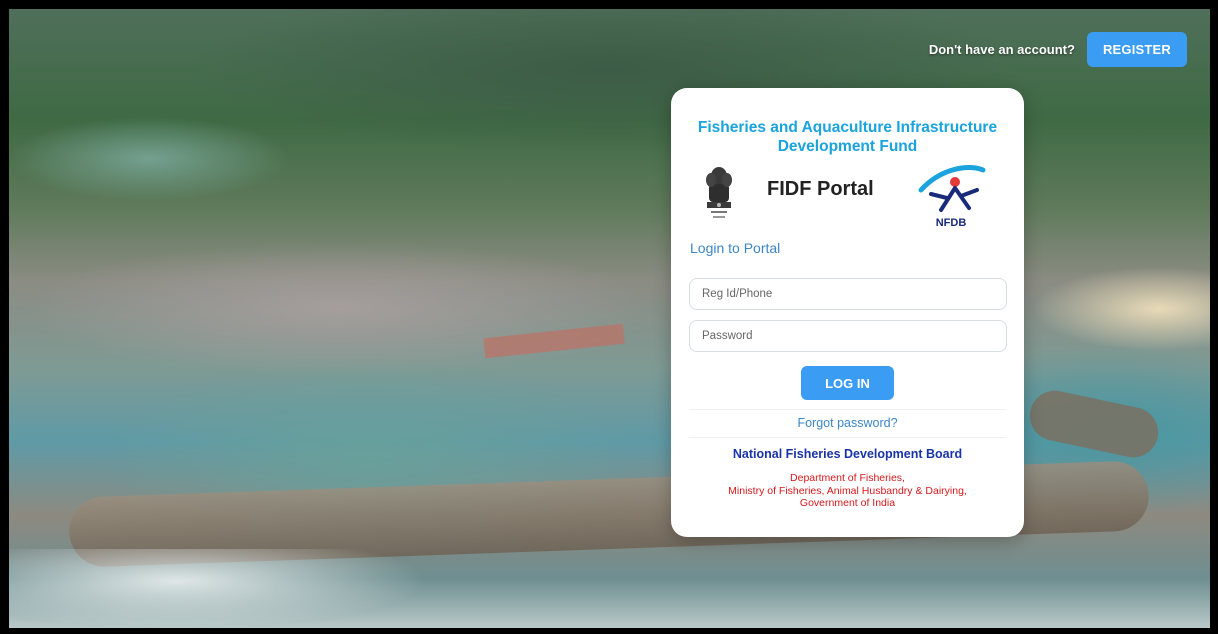  What do you see at coordinates (847, 383) in the screenshot?
I see `login-button: LOG IN` at bounding box center [847, 383].